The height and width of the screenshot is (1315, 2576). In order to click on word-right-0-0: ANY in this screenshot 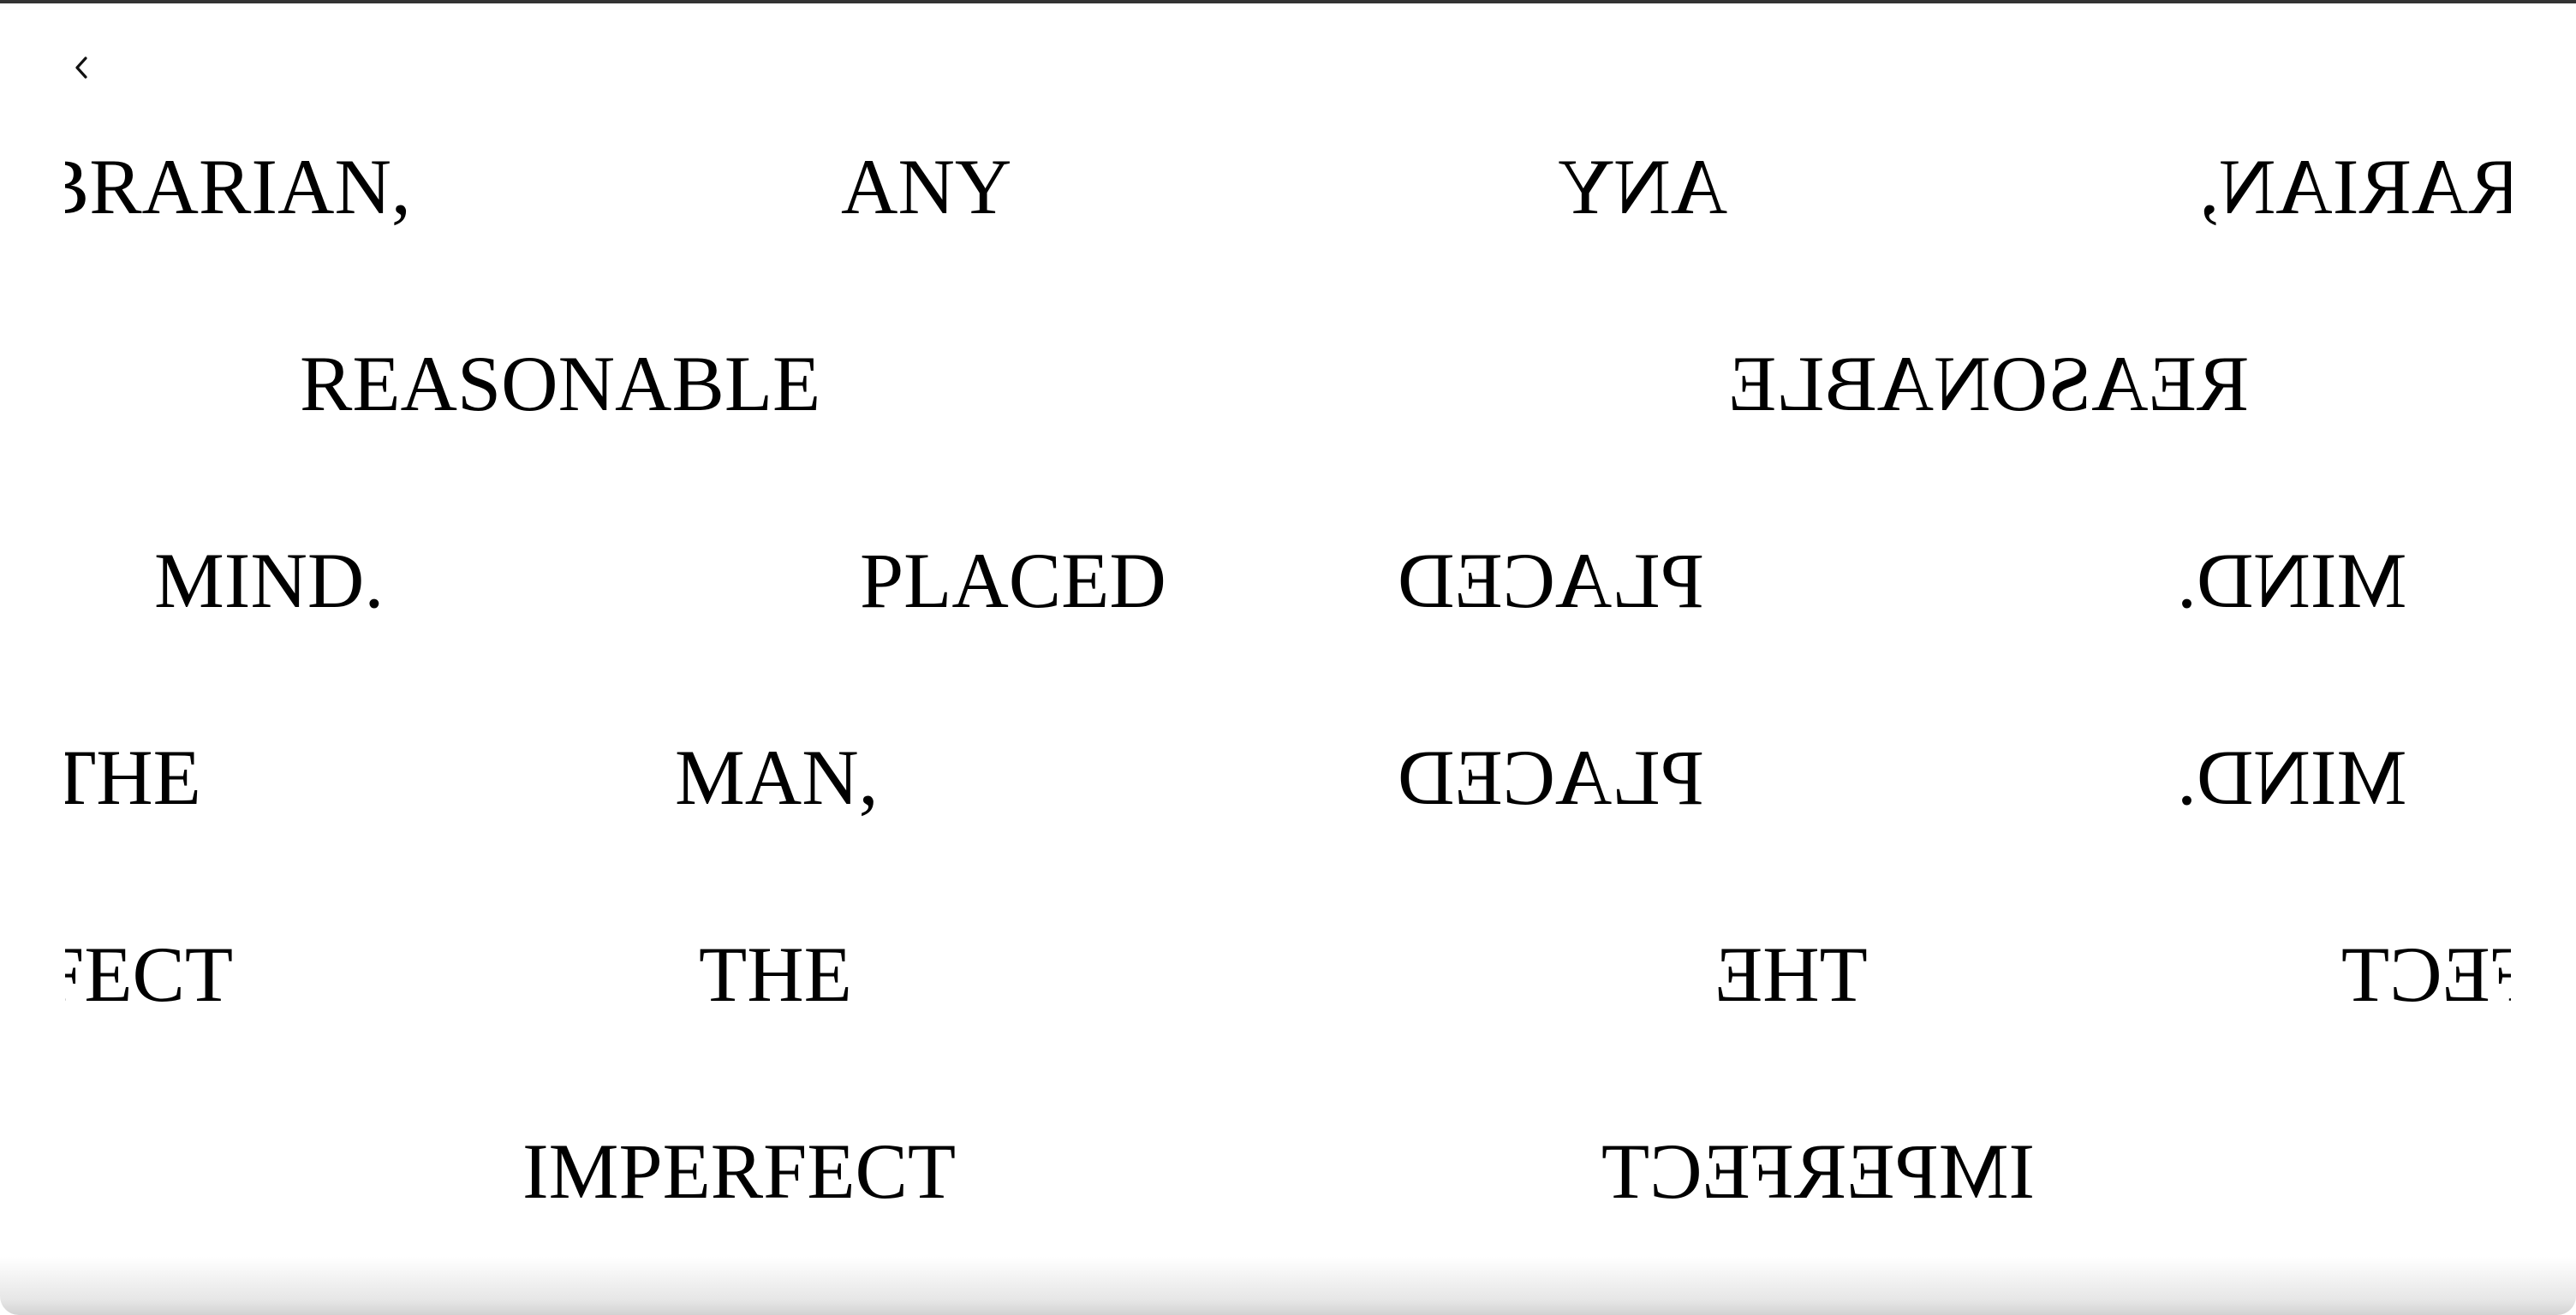, I will do `click(1642, 186)`.